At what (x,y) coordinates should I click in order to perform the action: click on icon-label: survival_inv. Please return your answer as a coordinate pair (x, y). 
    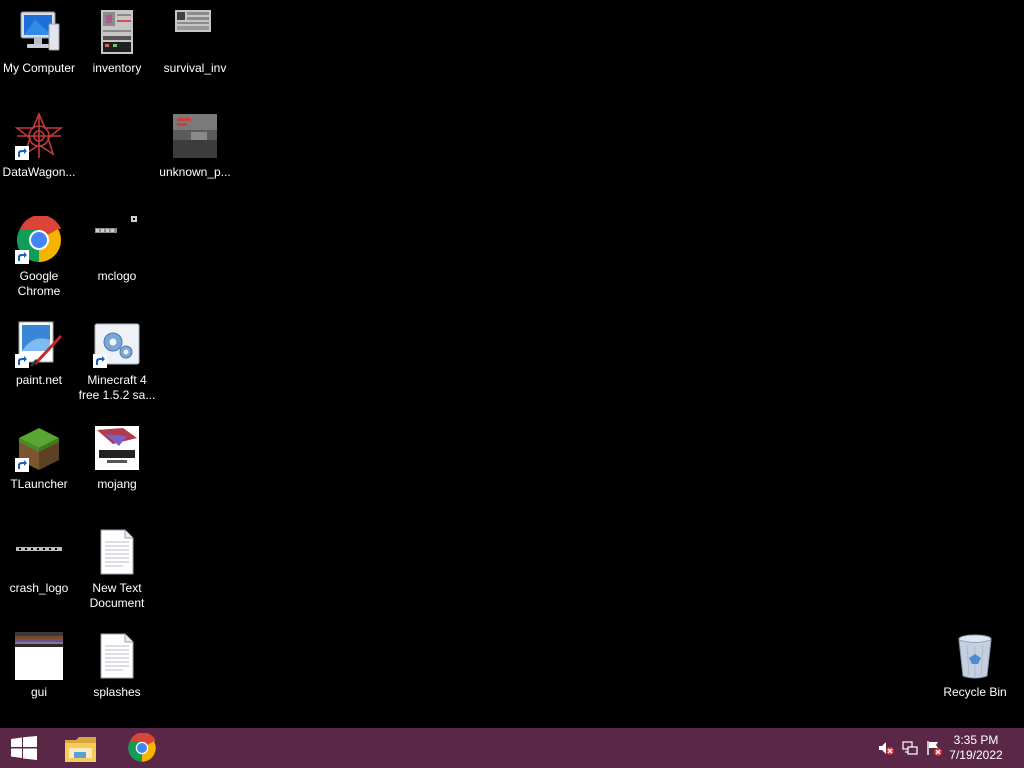
    Looking at the image, I should click on (195, 68).